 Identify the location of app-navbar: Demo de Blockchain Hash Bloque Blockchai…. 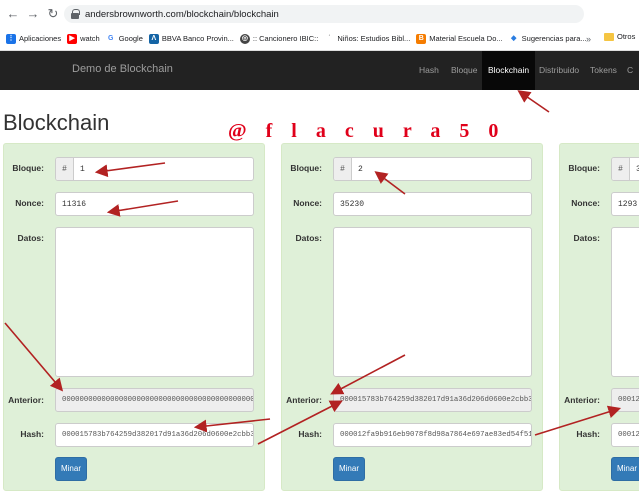
(319, 70).